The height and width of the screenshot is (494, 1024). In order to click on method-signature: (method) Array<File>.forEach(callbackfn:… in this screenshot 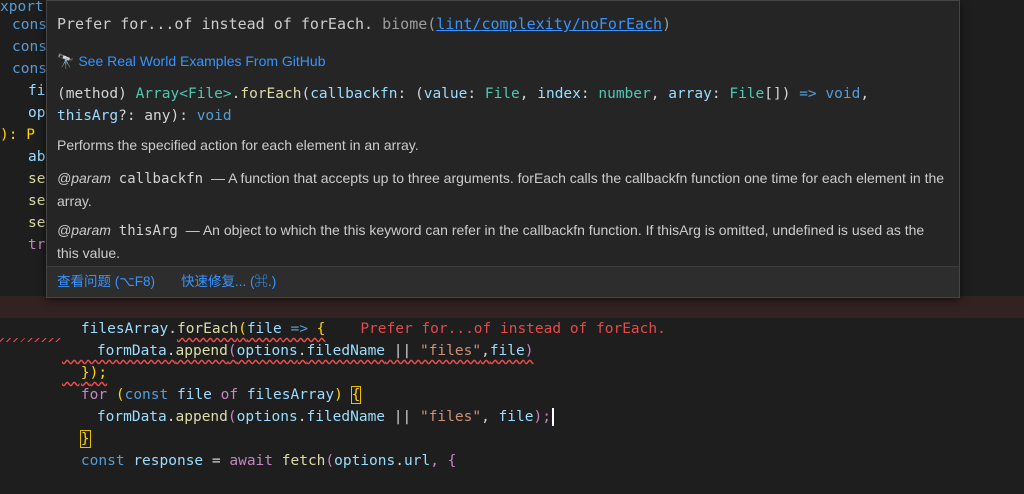, I will do `click(463, 105)`.